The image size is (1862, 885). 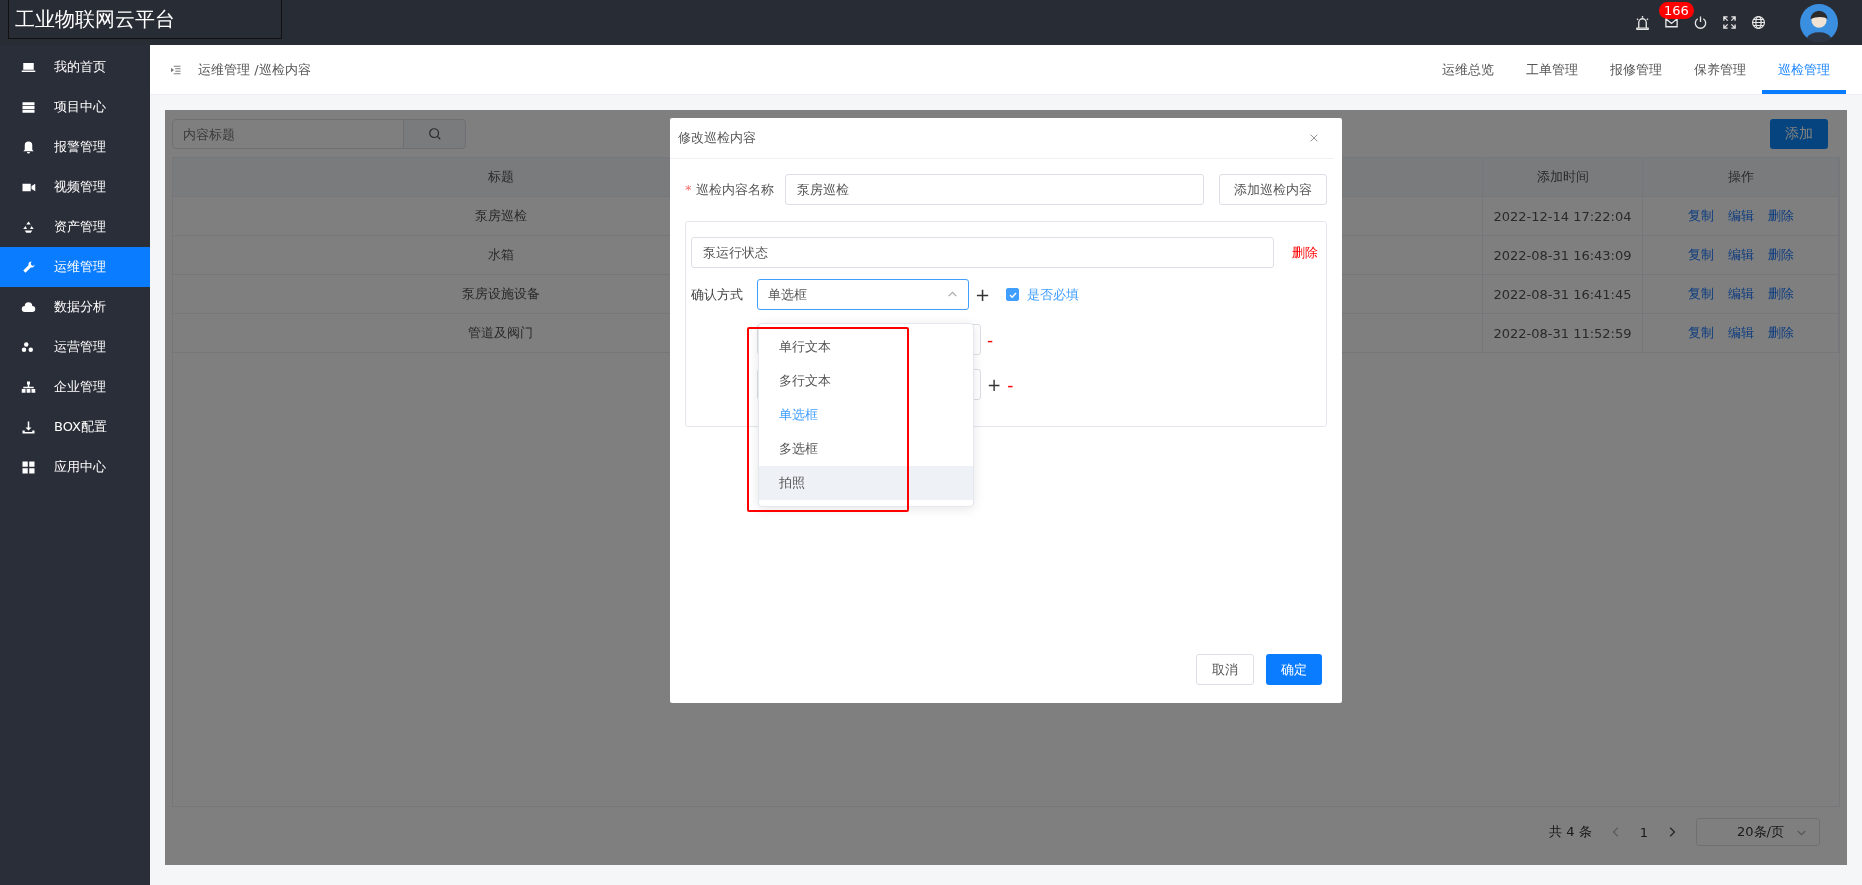 I want to click on dropdown-option: 多行文本, so click(x=866, y=381).